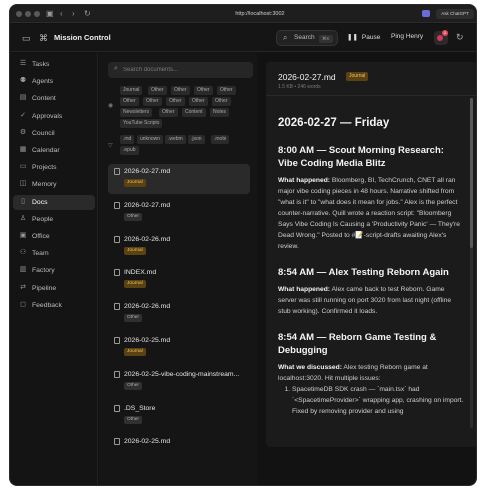  I want to click on sidebar-toggle-icon: ▣, so click(50, 14).